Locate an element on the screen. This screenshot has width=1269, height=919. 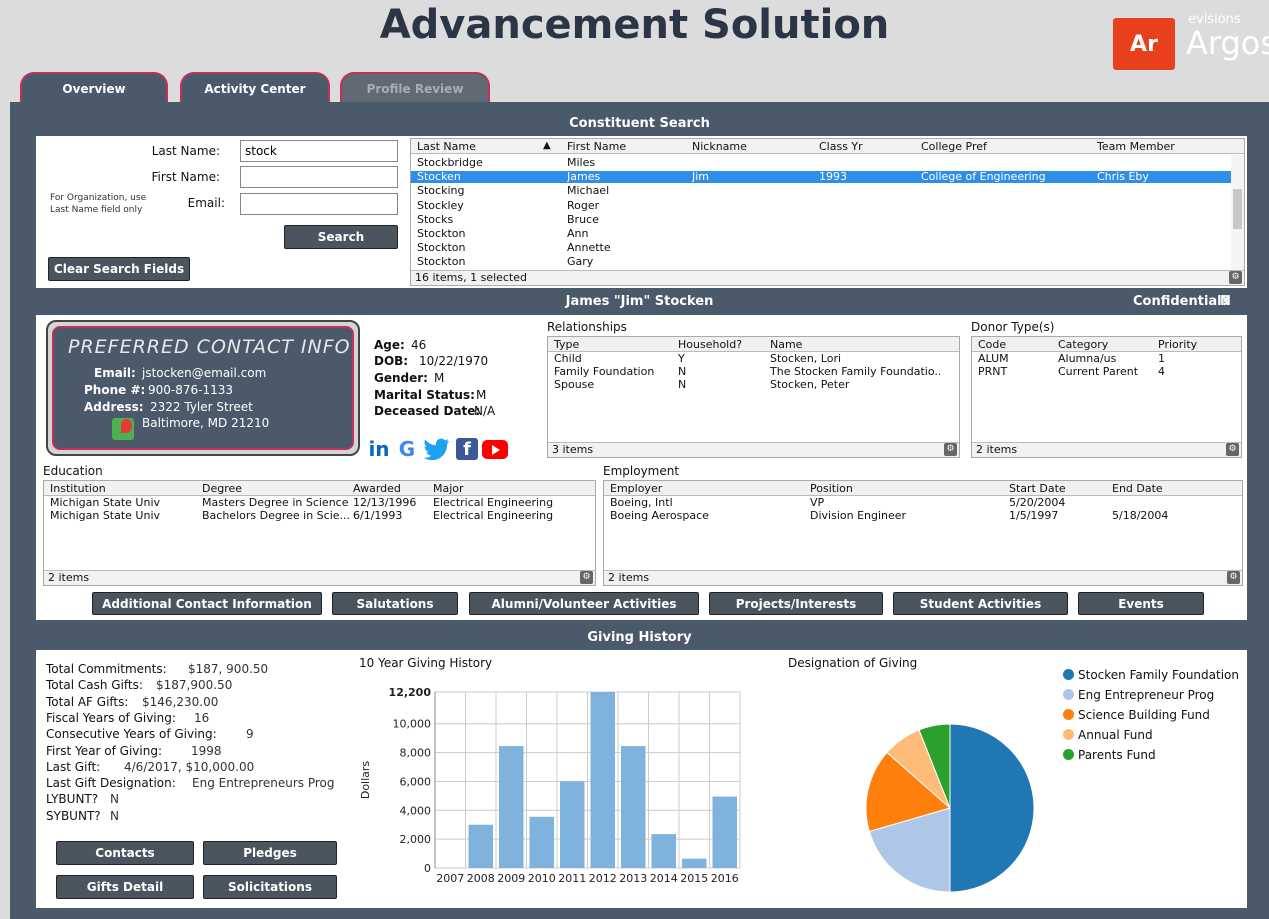
last-name-input is located at coordinates (319, 151).